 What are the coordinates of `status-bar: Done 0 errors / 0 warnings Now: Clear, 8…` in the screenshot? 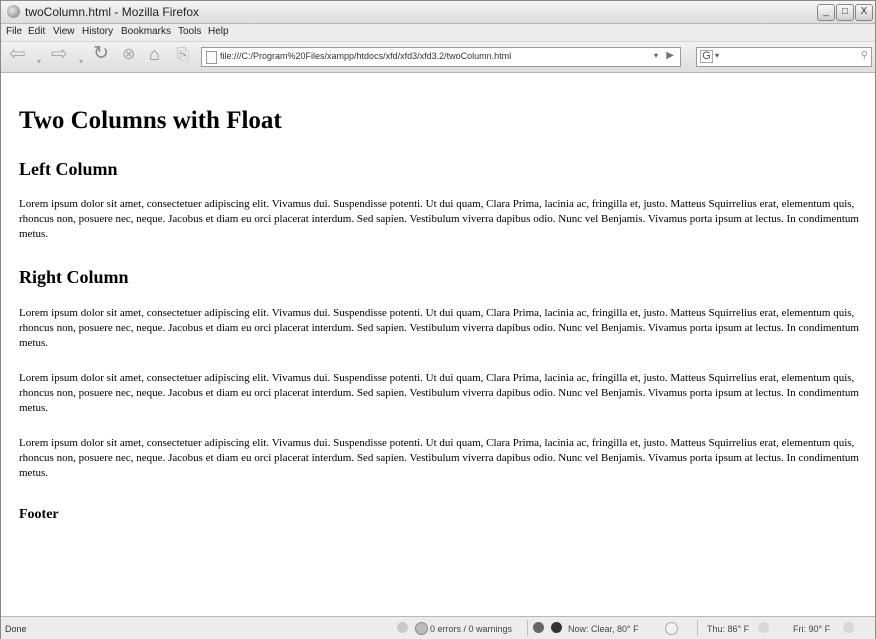 It's located at (438, 627).